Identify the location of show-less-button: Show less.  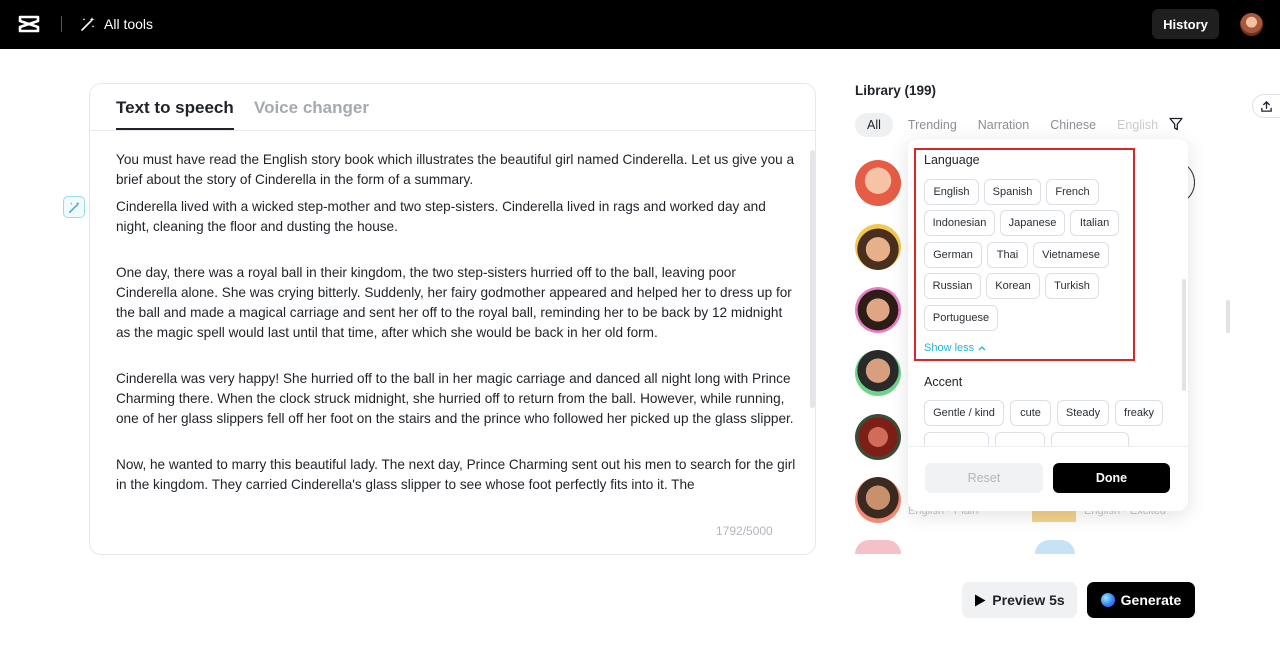
(955, 348).